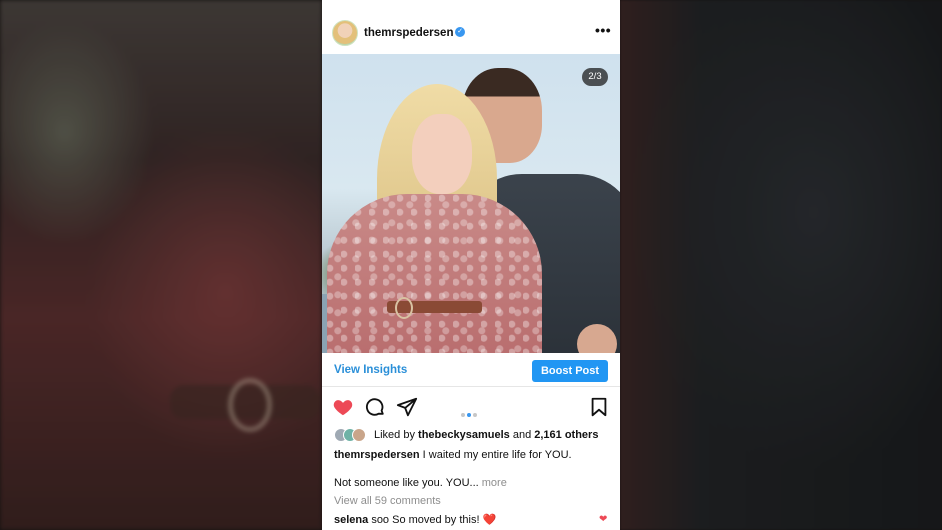  What do you see at coordinates (599, 407) in the screenshot?
I see `bookmark-icon` at bounding box center [599, 407].